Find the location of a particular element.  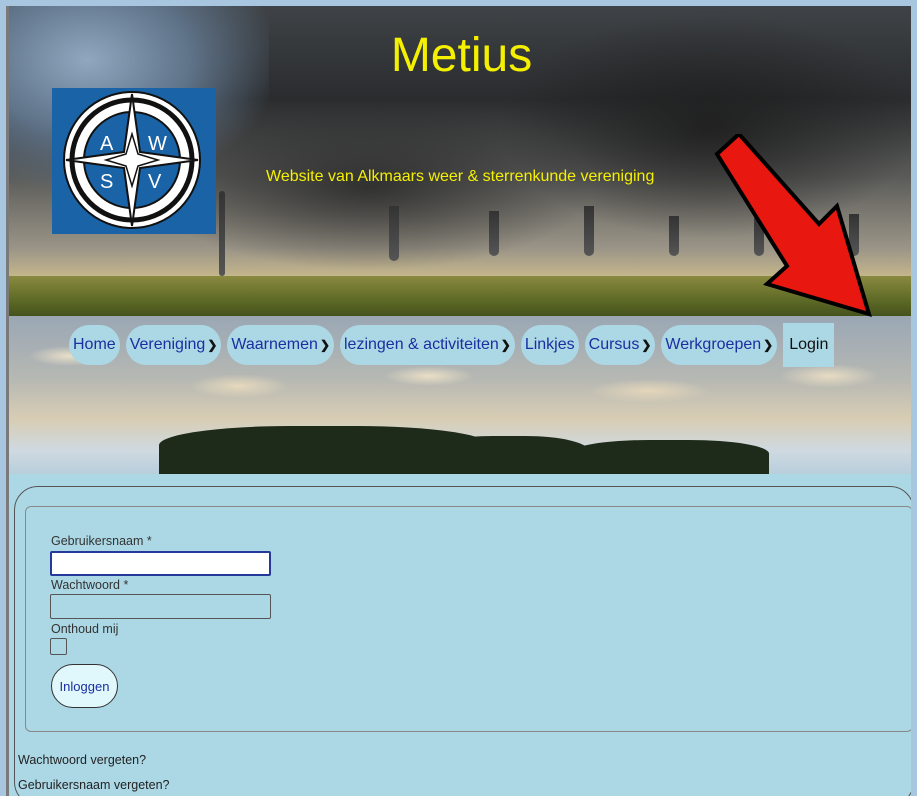

username-label: Gebruikersnaam * is located at coordinates (101, 541).